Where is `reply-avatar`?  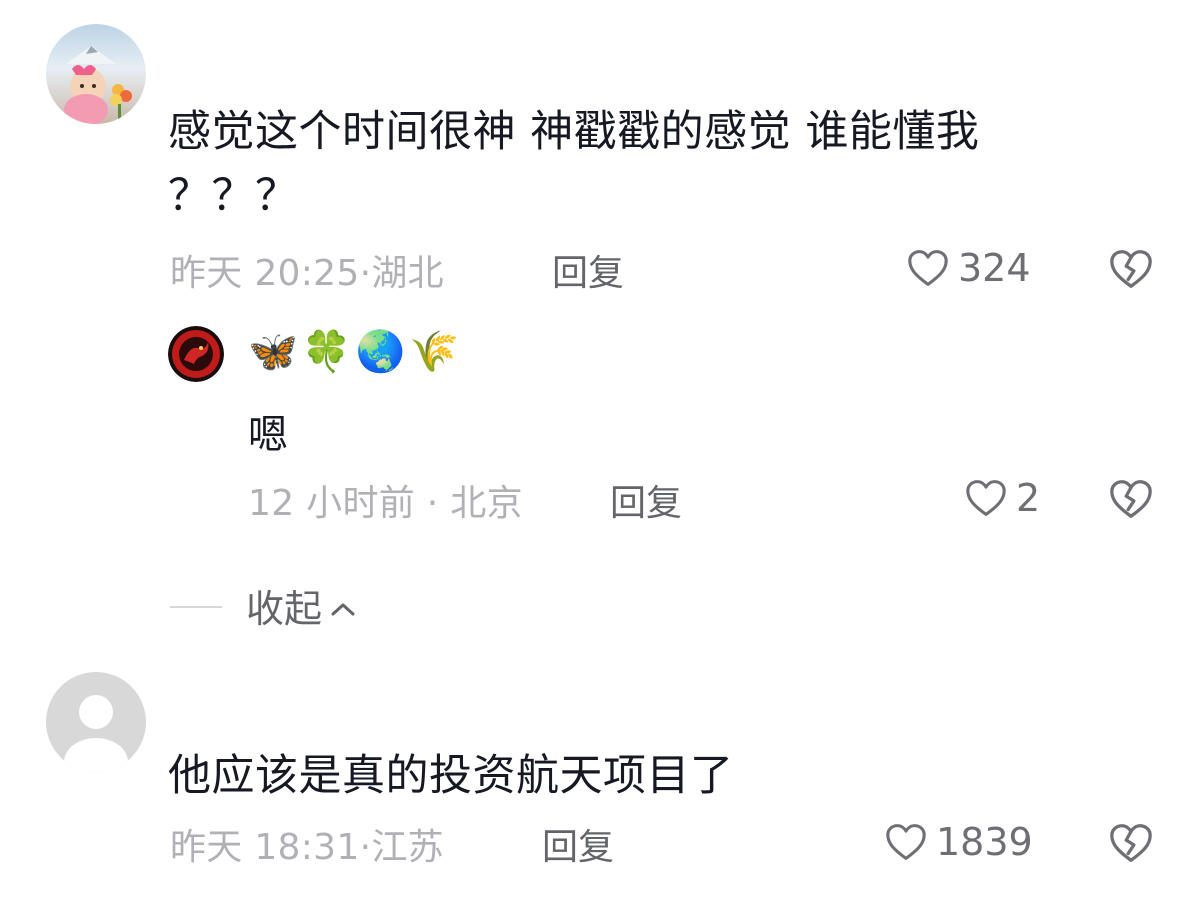
reply-avatar is located at coordinates (196, 354).